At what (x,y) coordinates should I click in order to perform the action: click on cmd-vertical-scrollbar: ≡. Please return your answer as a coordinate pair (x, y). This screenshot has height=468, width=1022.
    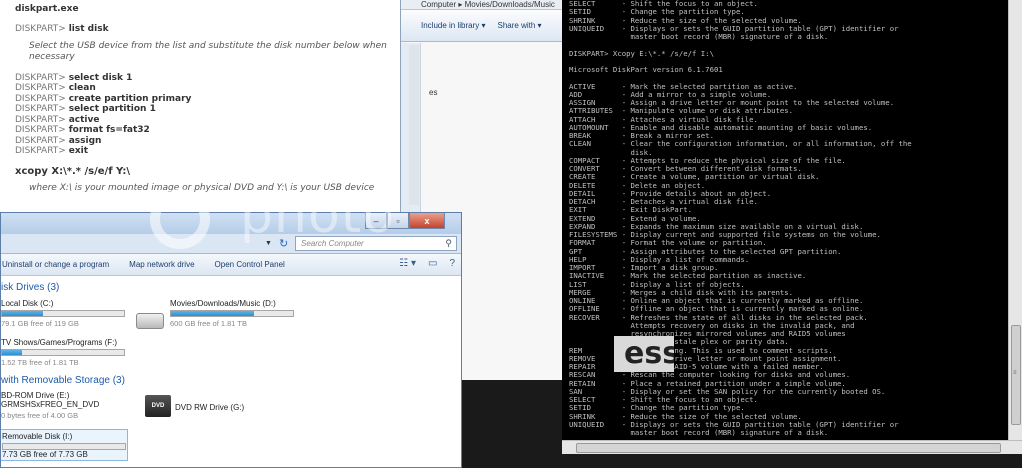
    Looking at the image, I should click on (1015, 220).